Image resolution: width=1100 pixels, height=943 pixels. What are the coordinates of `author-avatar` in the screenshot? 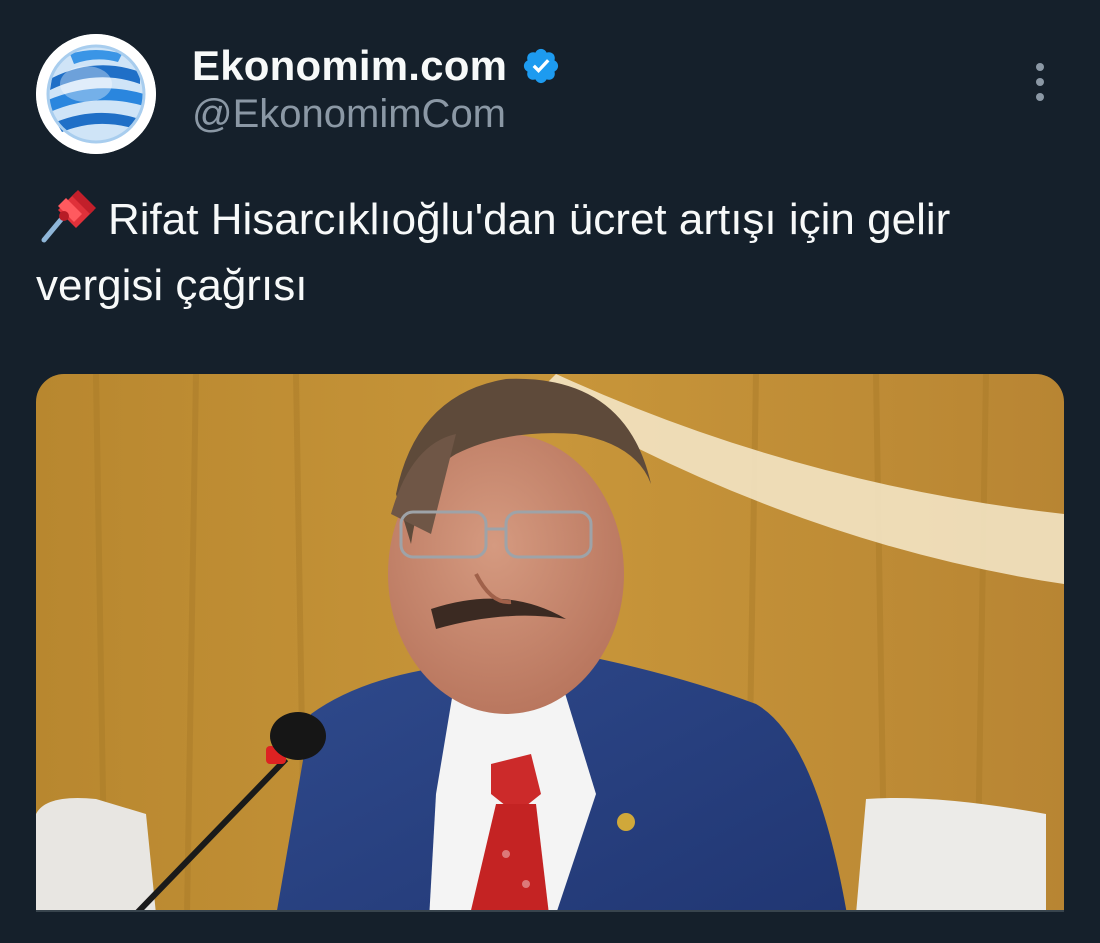 It's located at (96, 94).